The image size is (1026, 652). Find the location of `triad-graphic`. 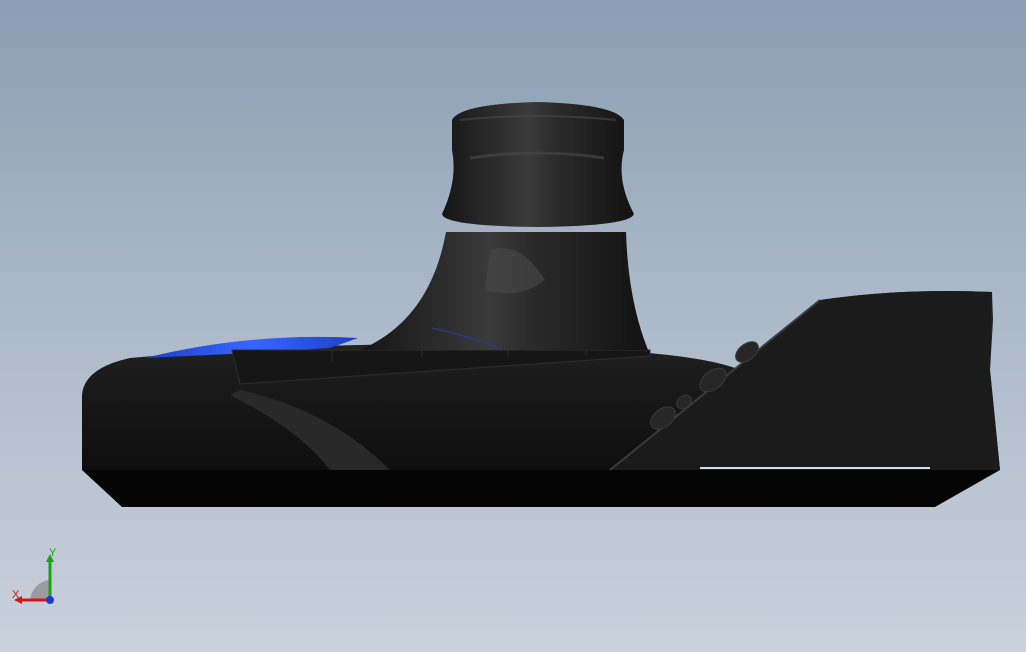

triad-graphic is located at coordinates (34, 579).